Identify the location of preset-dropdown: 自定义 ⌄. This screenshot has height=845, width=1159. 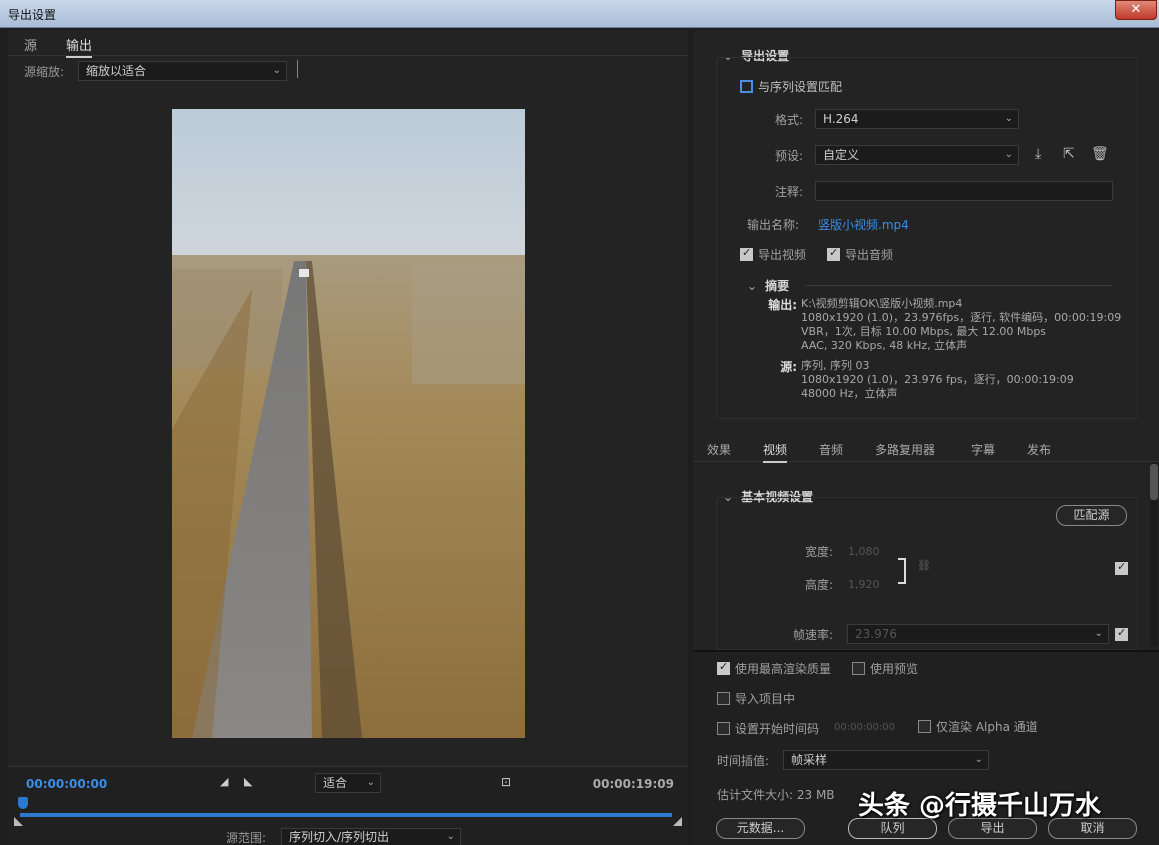
(917, 155).